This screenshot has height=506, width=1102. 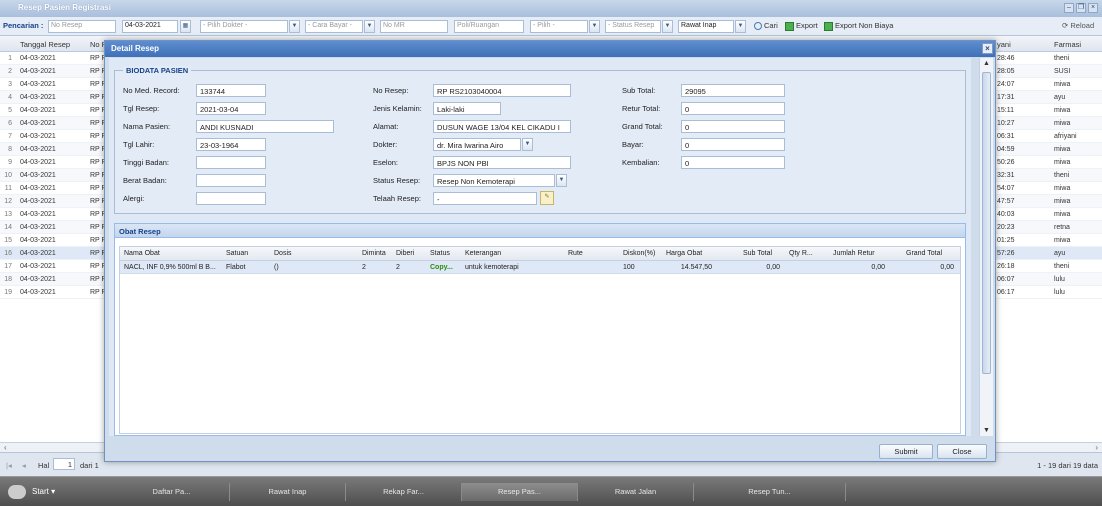 I want to click on scroll-left-icon: ‹, so click(x=5, y=447).